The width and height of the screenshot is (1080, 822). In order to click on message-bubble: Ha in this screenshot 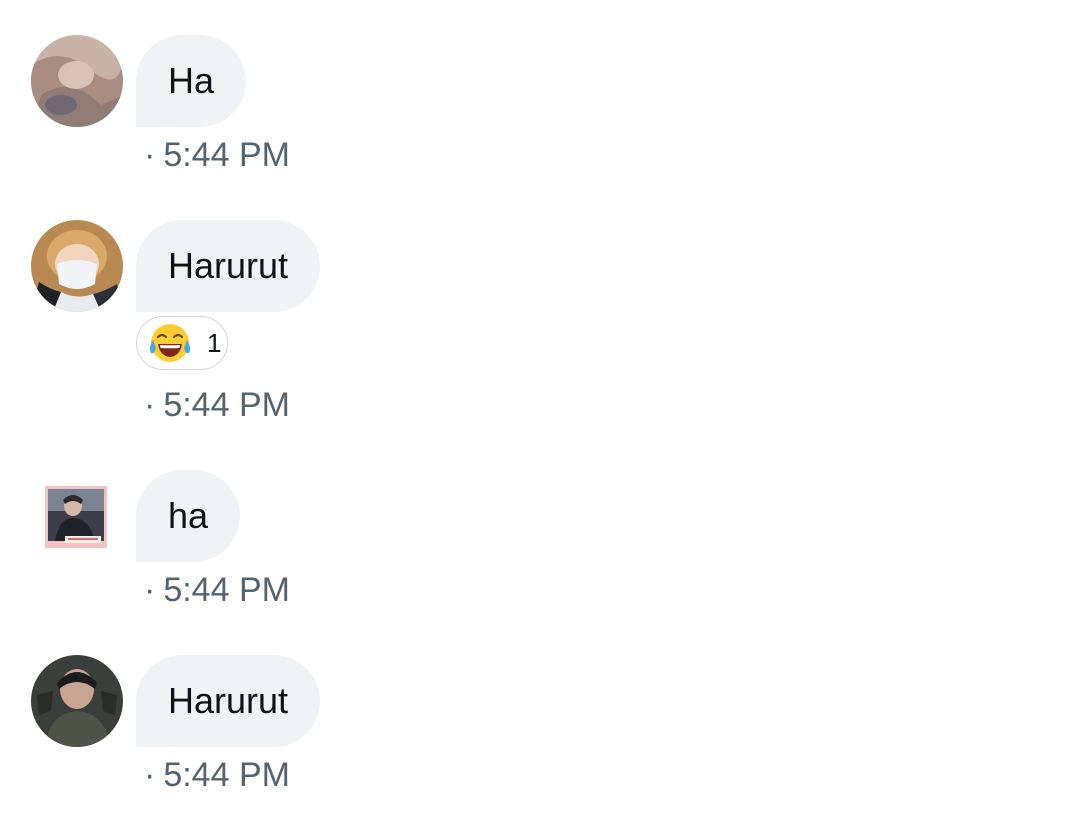, I will do `click(191, 81)`.